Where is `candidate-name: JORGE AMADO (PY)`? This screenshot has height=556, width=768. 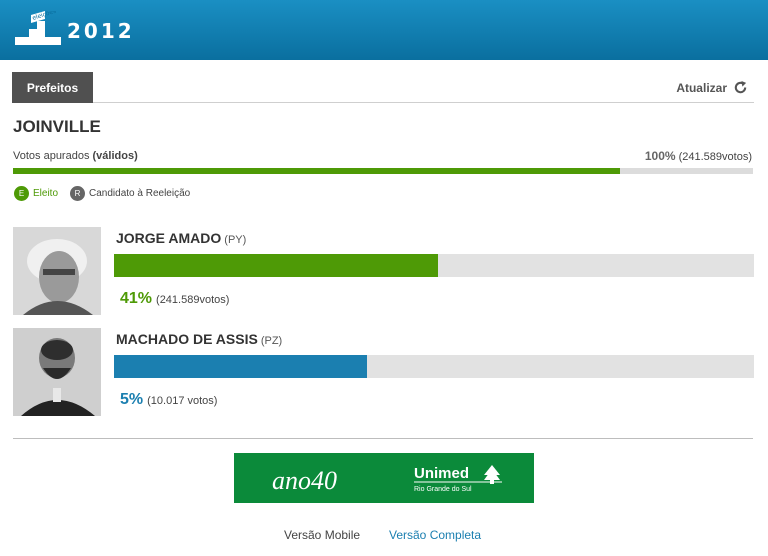 candidate-name: JORGE AMADO (PY) is located at coordinates (181, 238).